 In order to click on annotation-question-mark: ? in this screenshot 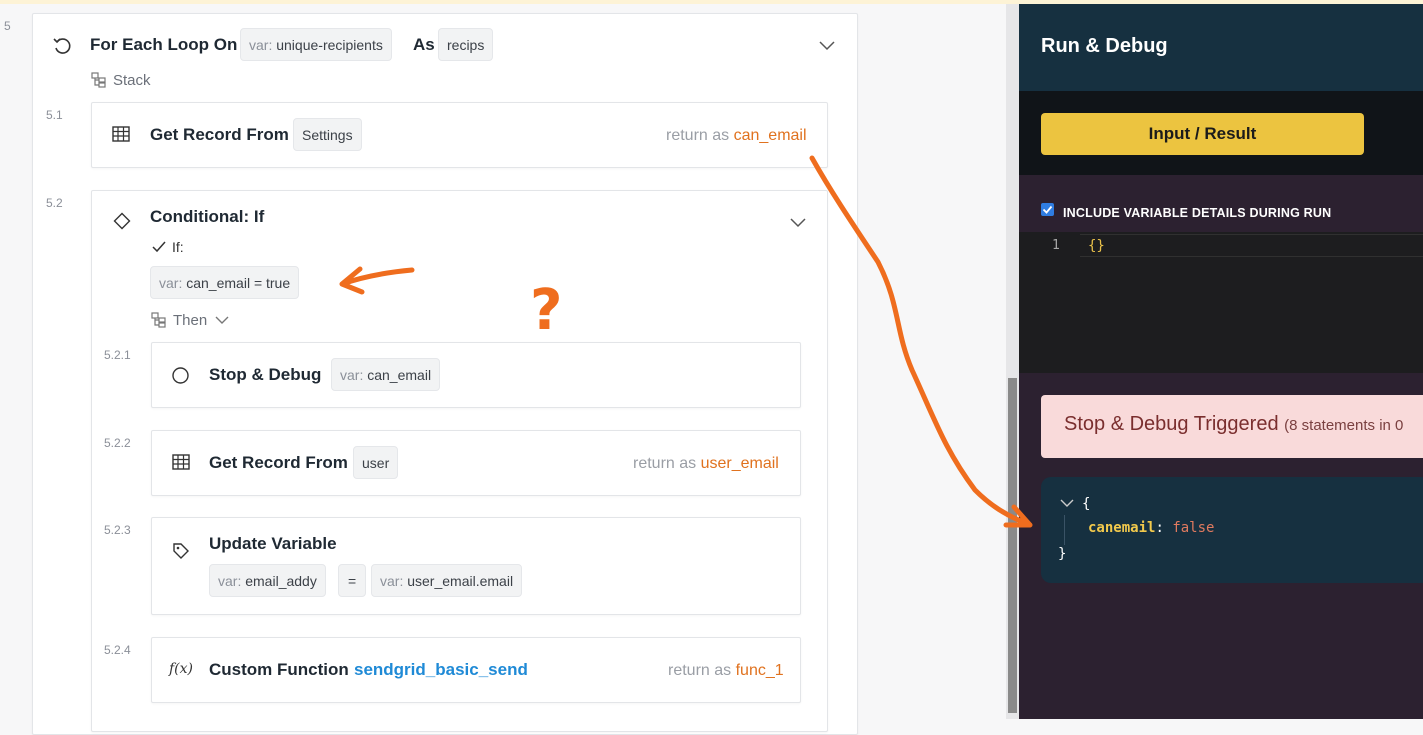, I will do `click(546, 310)`.